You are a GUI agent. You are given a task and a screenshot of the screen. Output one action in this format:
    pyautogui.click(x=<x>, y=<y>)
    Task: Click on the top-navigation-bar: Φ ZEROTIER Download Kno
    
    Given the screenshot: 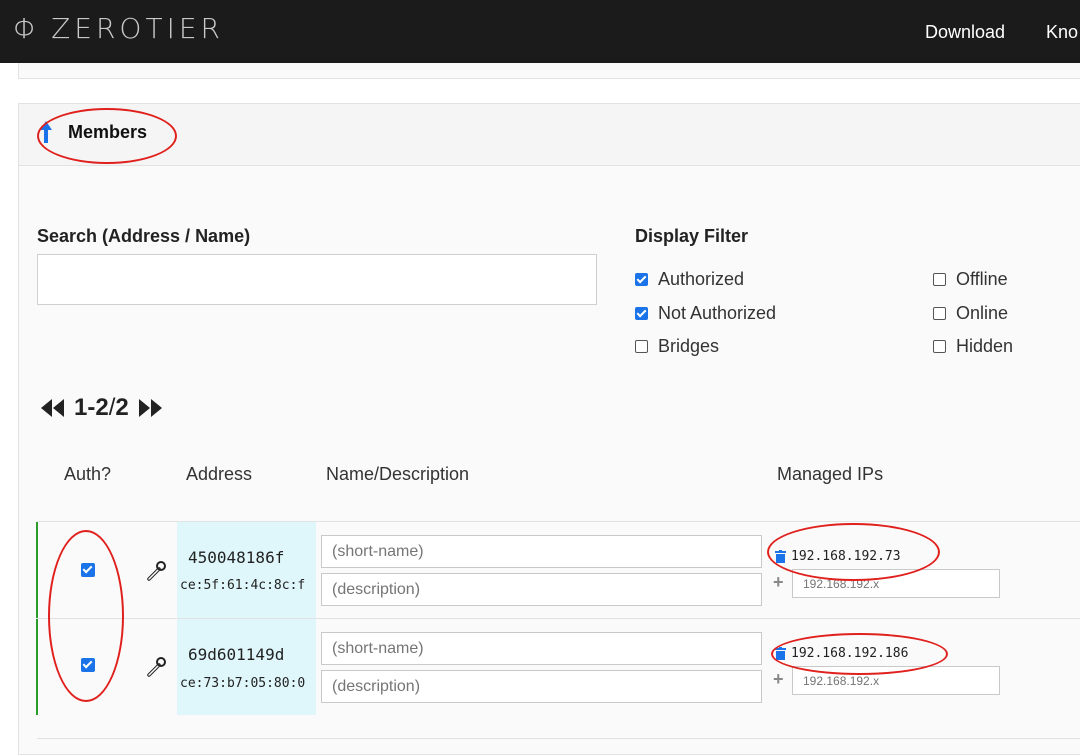 What is the action you would take?
    pyautogui.click(x=540, y=31)
    